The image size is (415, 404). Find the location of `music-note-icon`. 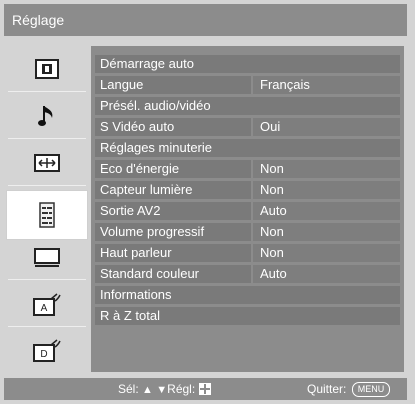

music-note-icon is located at coordinates (47, 116).